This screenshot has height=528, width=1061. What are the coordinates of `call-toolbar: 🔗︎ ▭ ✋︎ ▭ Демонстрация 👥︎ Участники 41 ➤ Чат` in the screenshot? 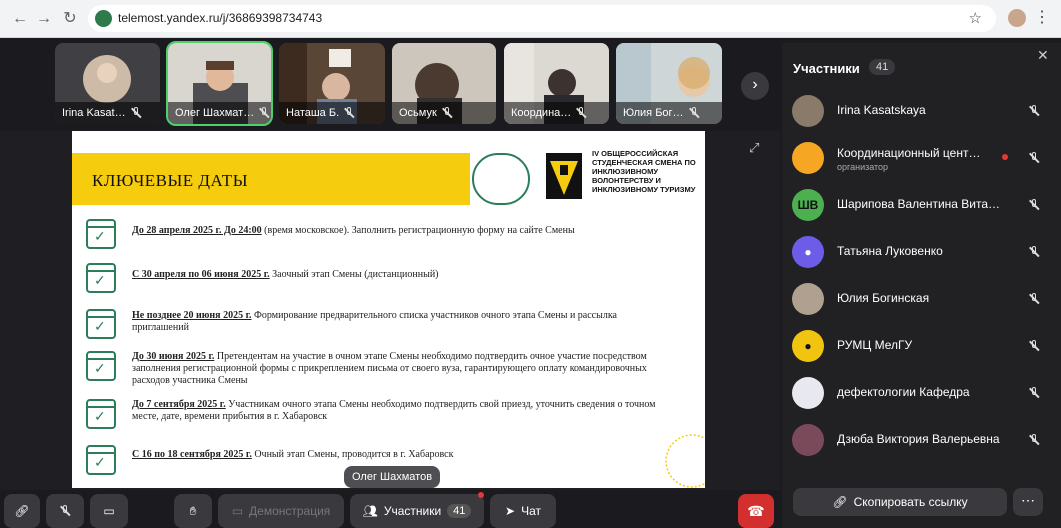 It's located at (390, 510).